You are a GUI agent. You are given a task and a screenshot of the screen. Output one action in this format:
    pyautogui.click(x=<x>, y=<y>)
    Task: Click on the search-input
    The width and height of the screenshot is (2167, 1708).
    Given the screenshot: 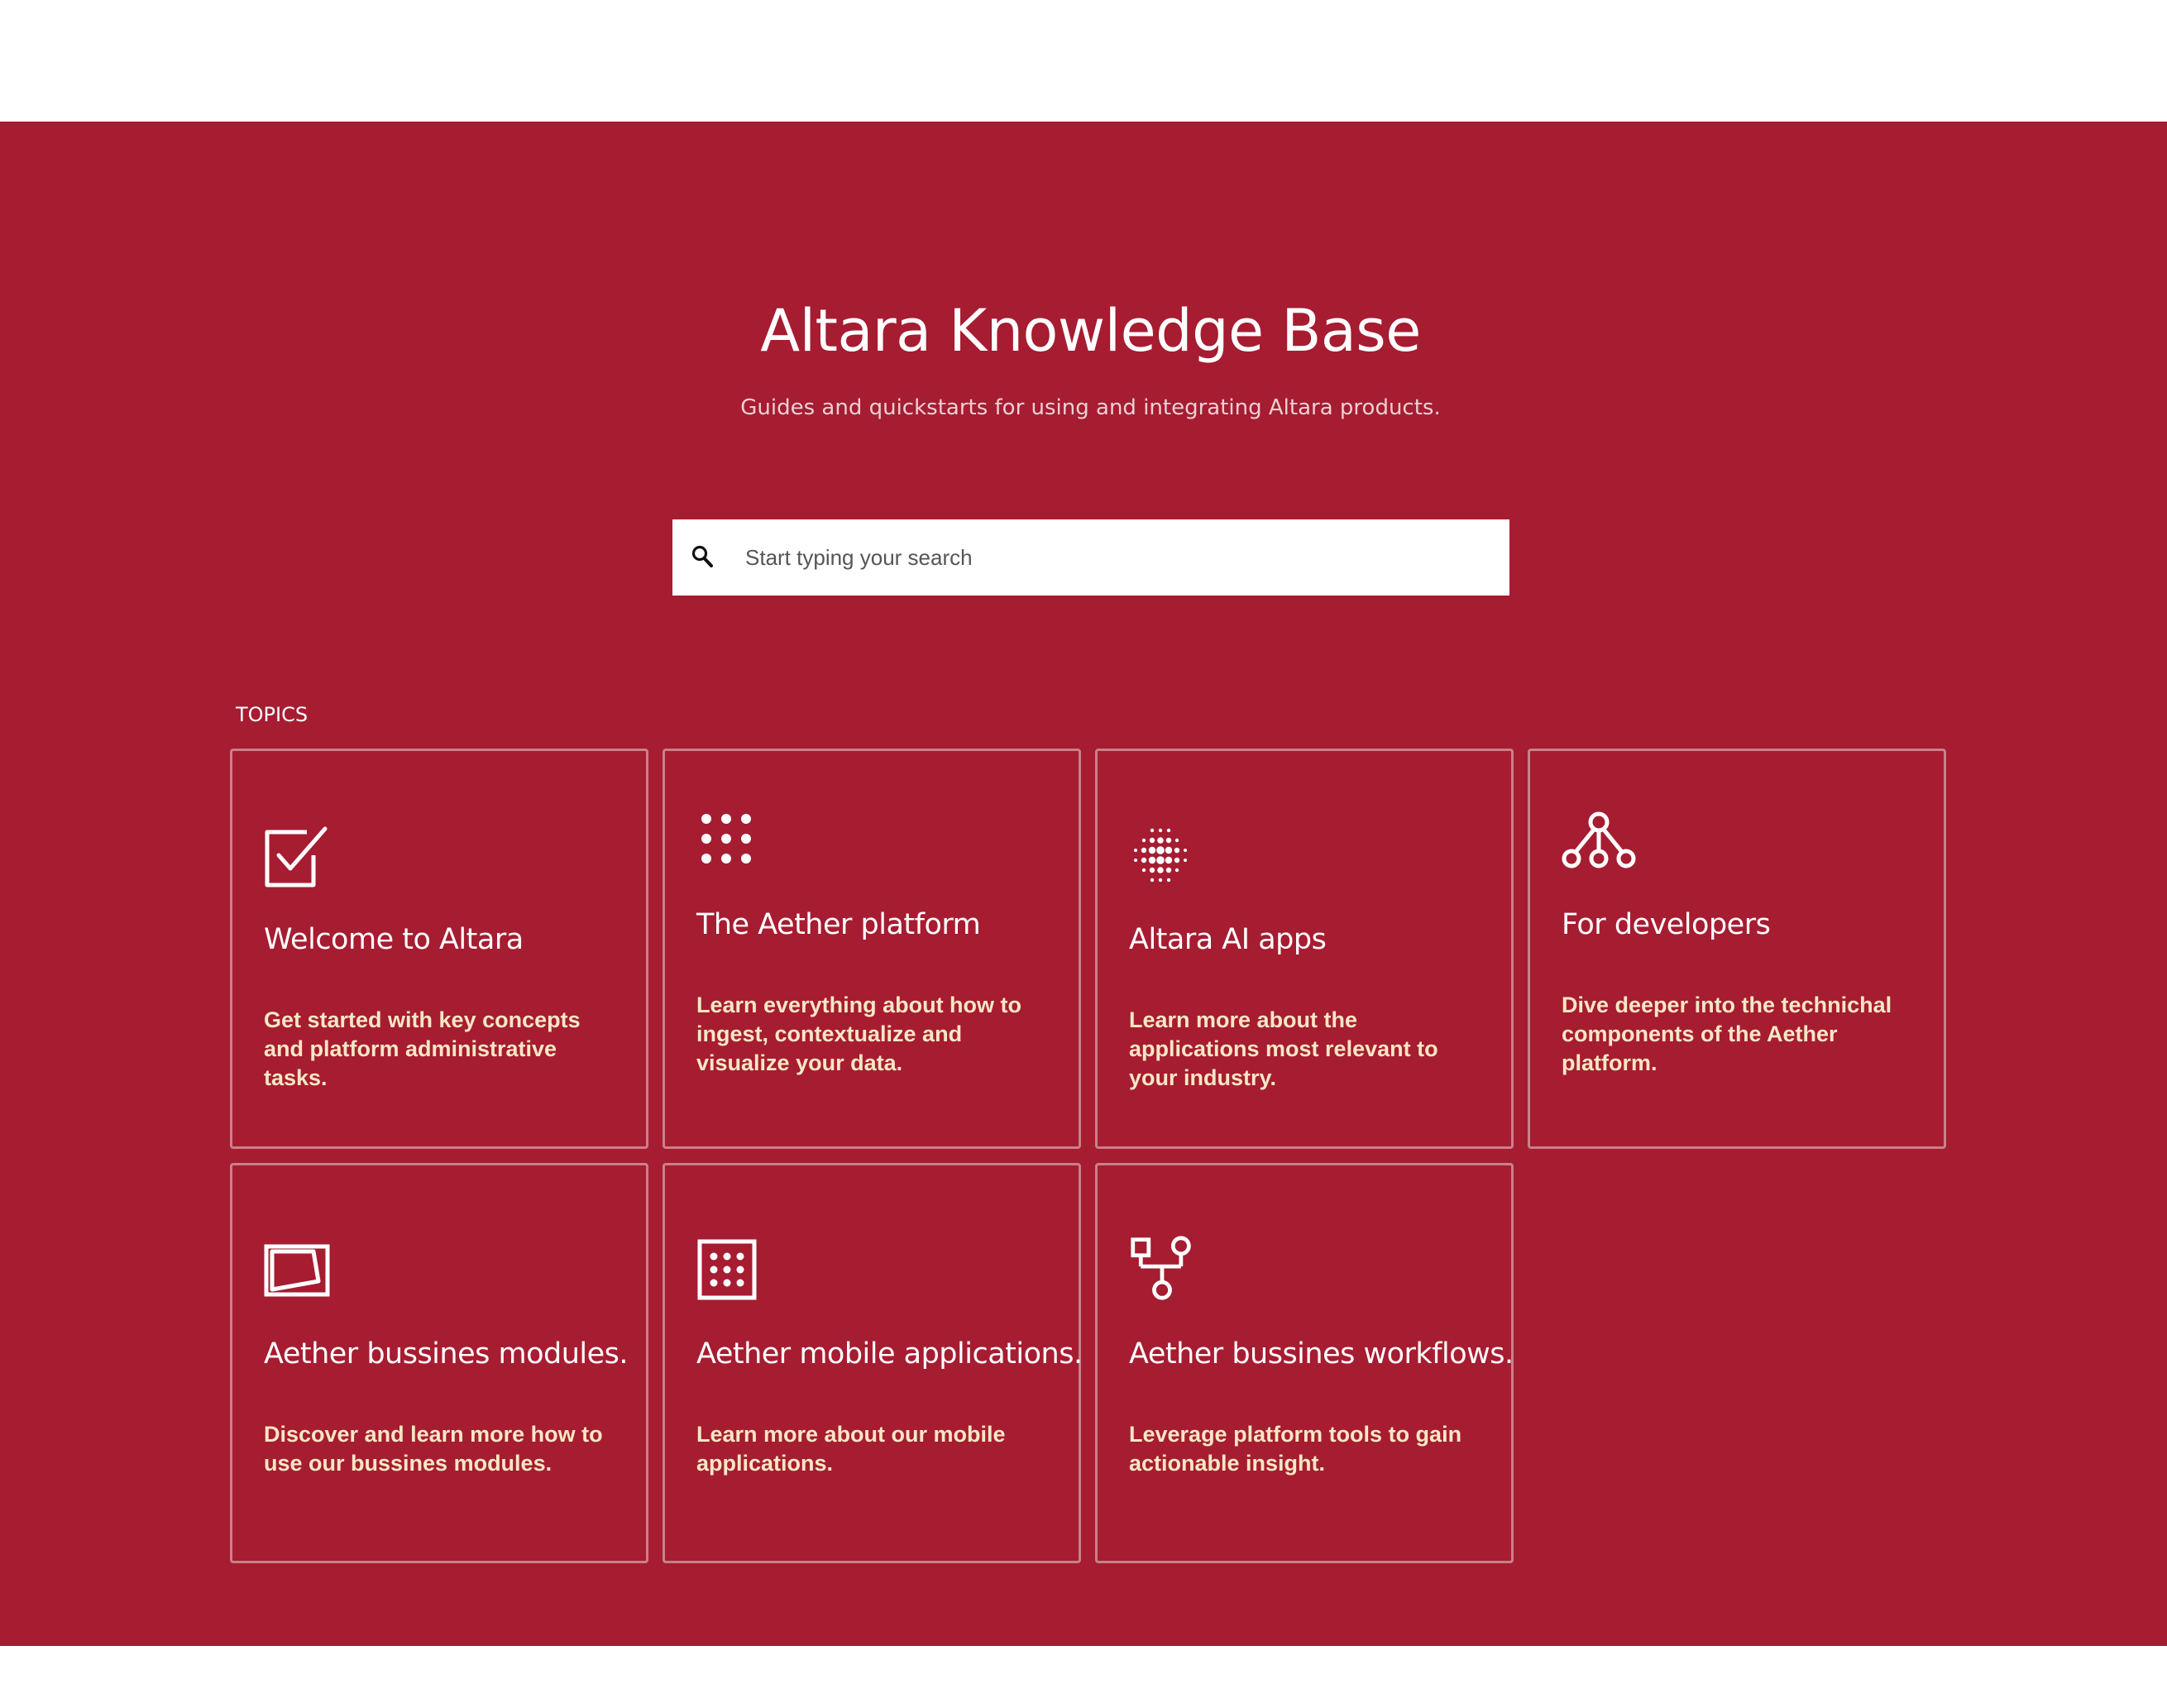 What is the action you would take?
    pyautogui.click(x=1117, y=557)
    